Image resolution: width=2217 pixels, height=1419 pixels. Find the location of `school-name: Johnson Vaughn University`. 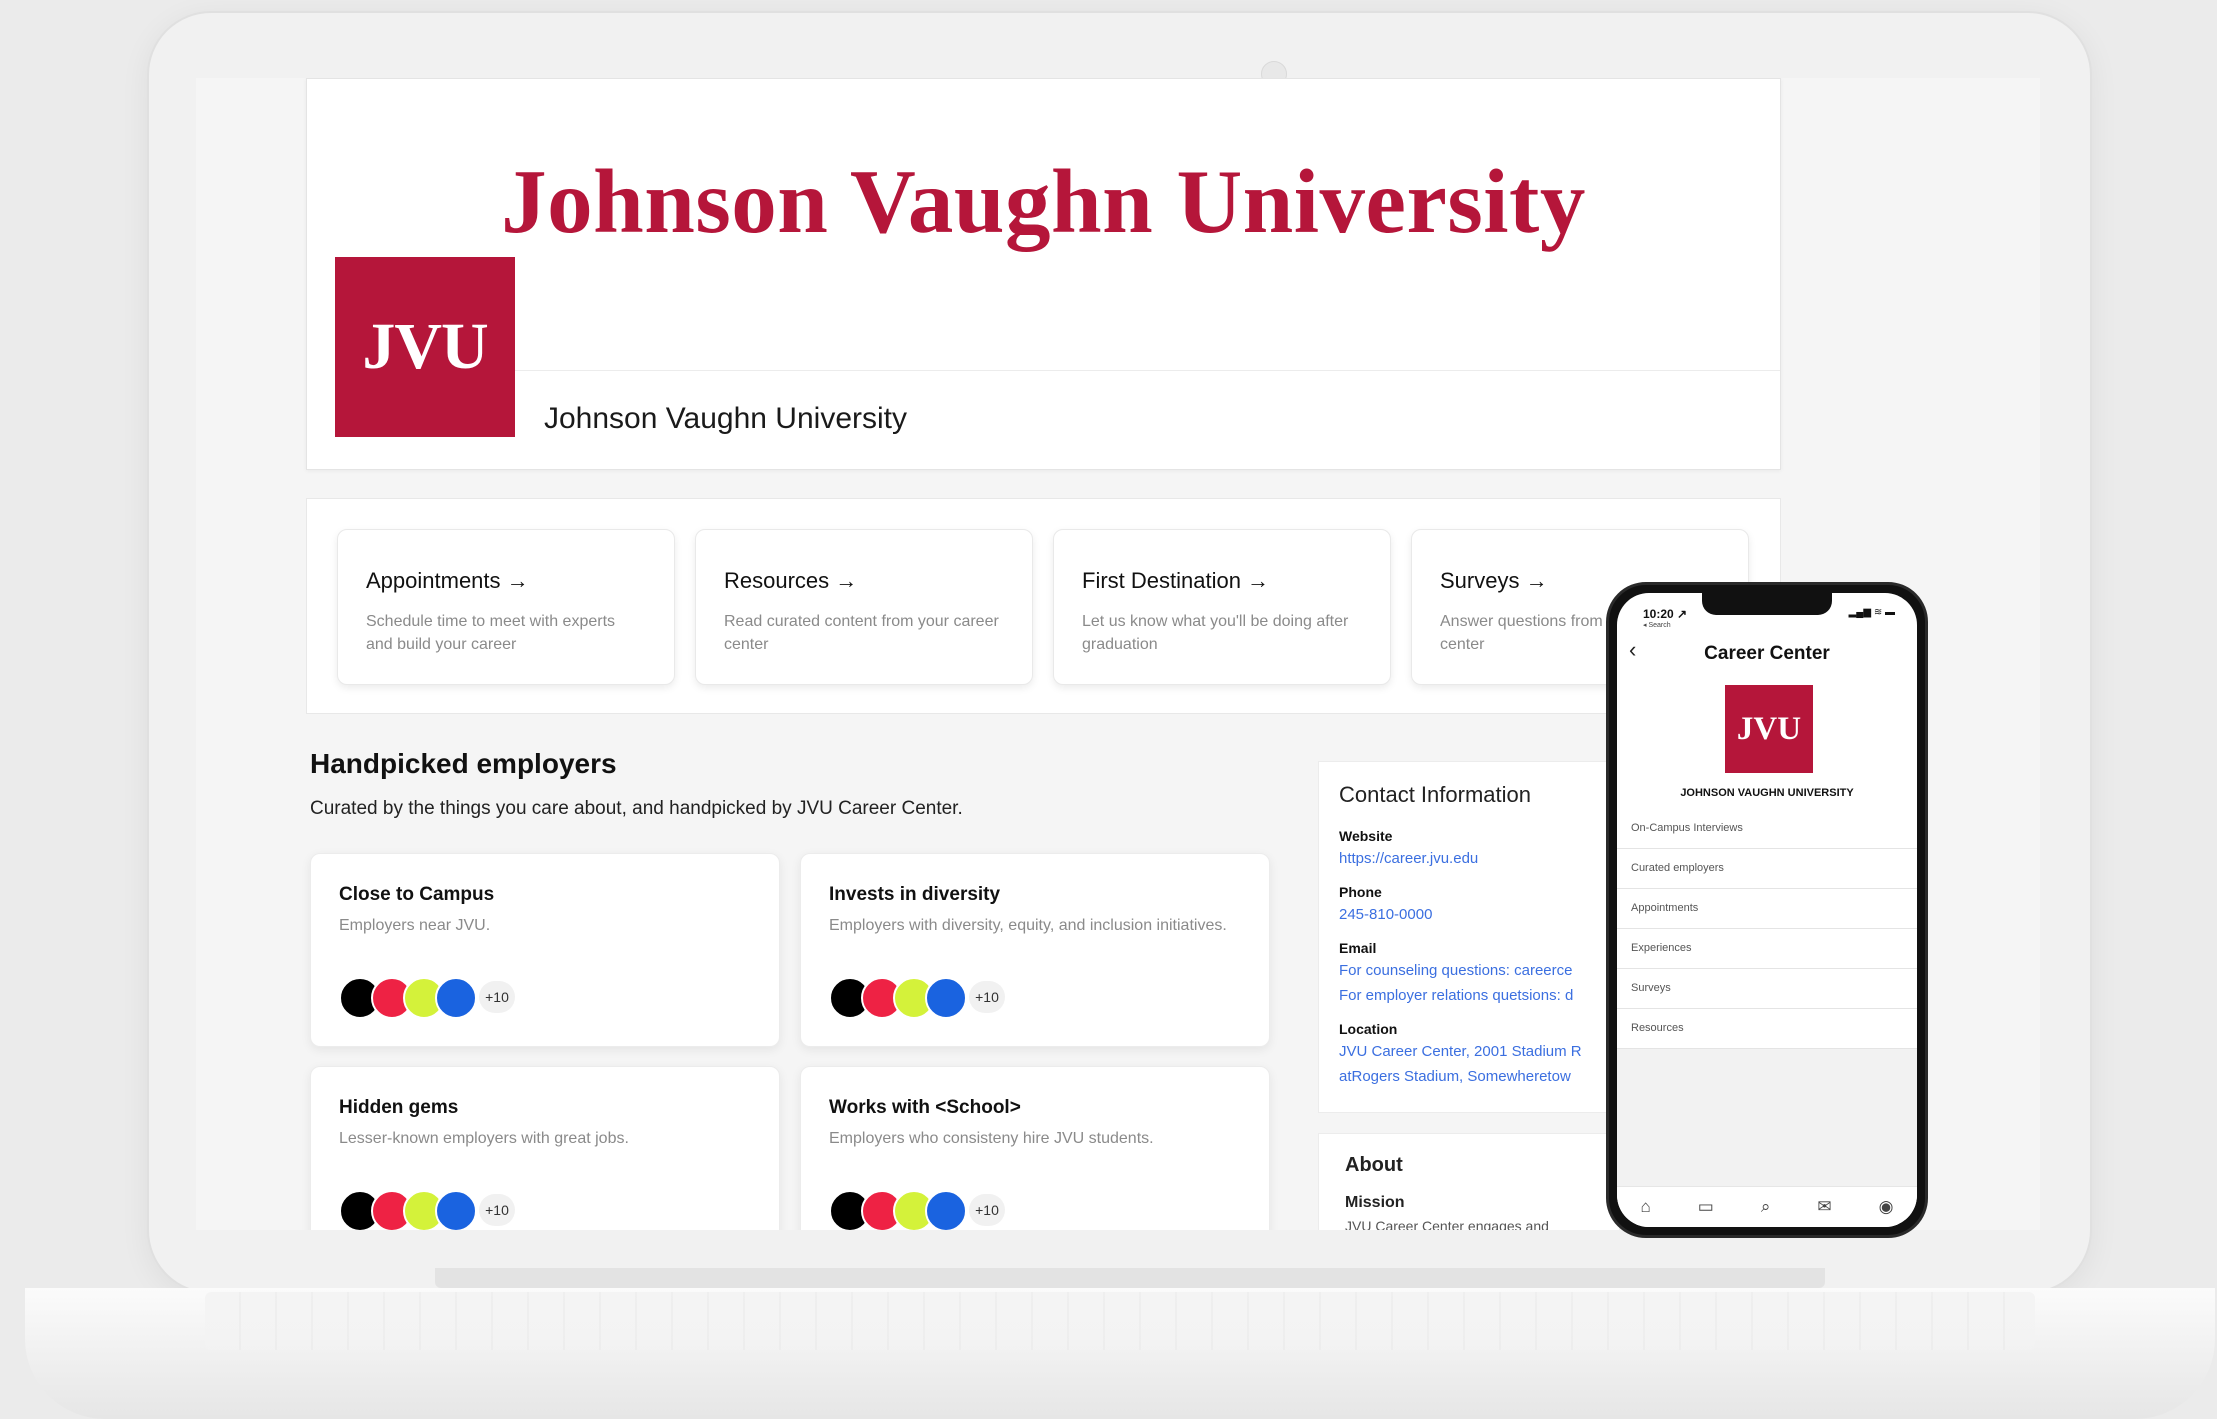

school-name: Johnson Vaughn University is located at coordinates (725, 418).